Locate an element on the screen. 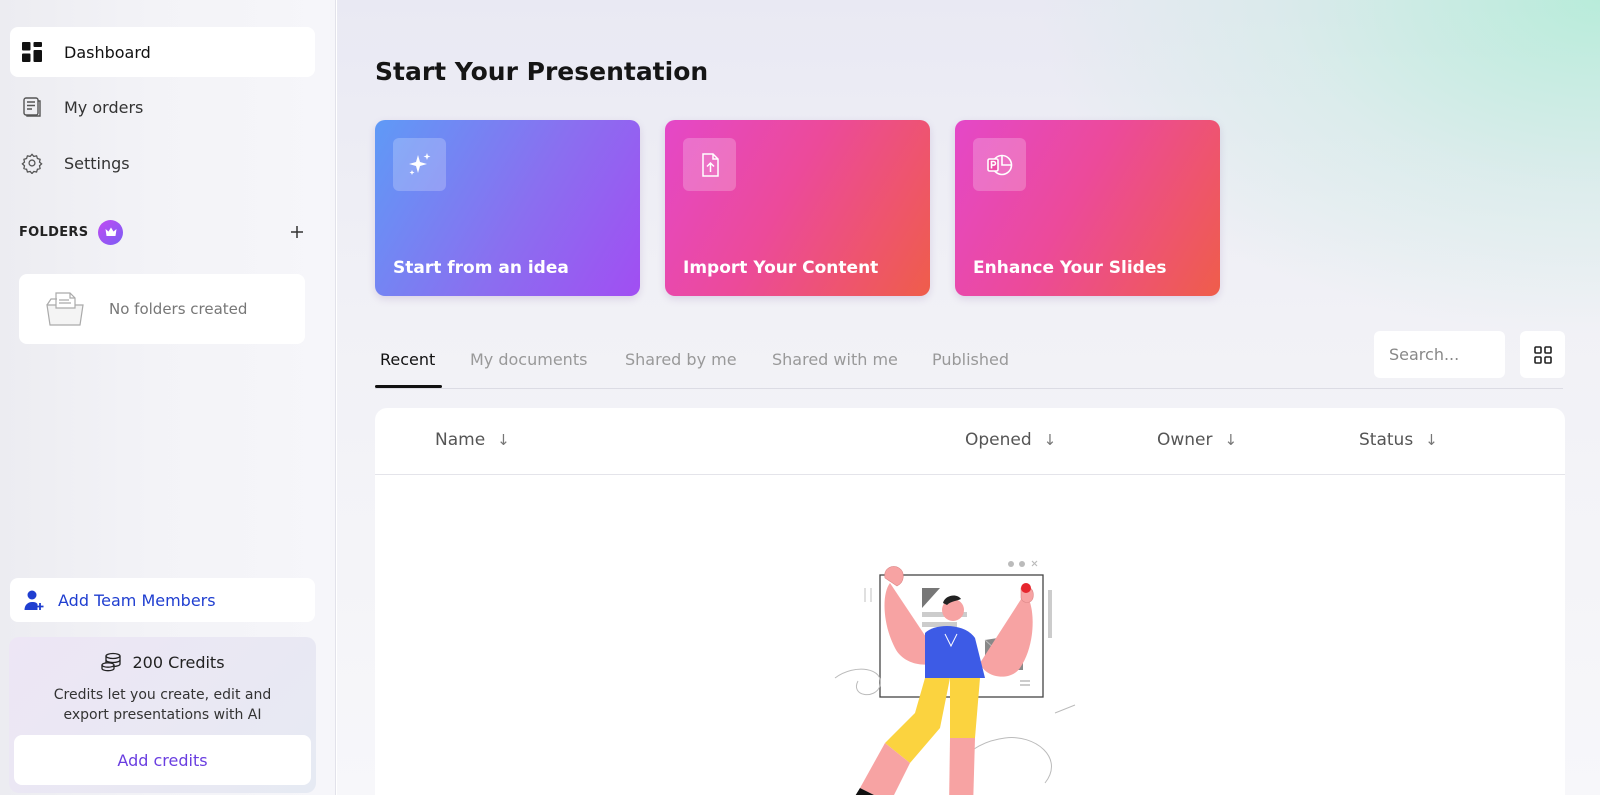 The image size is (1600, 795). table-header: Name ↓ Opened ↓ Owner ↓ Status ↓ is located at coordinates (970, 441).